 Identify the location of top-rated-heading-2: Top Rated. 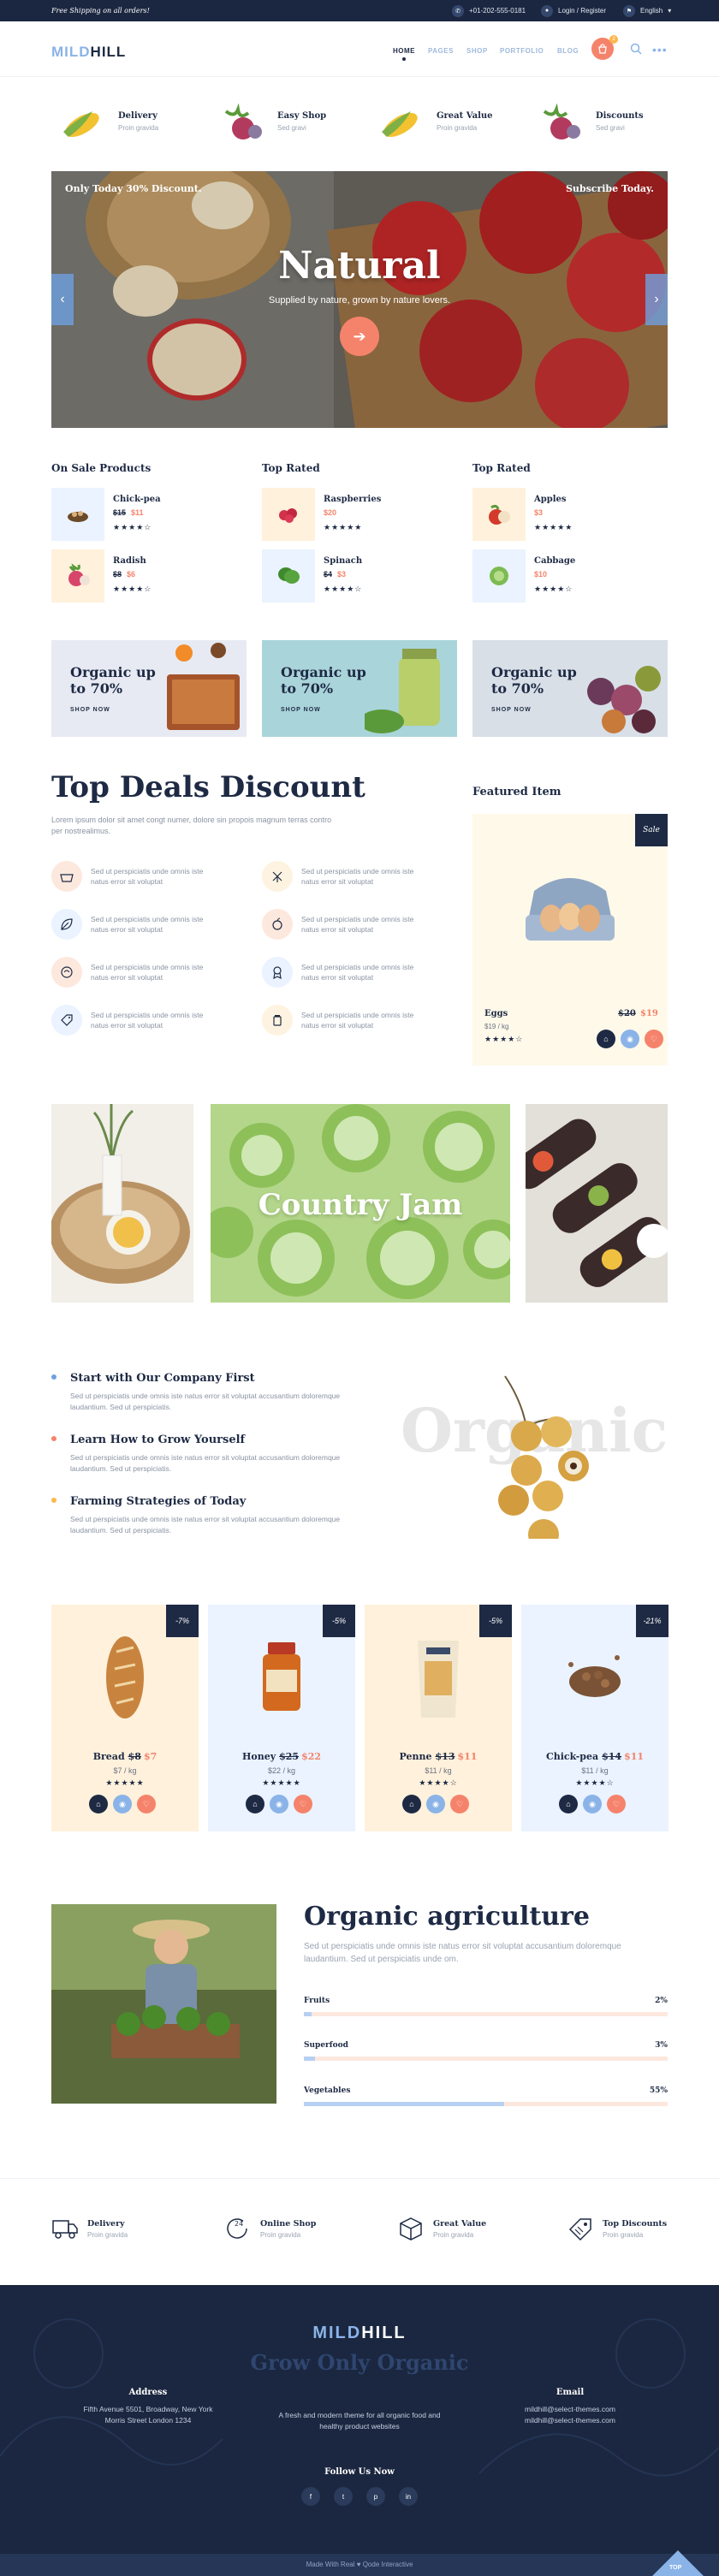
(501, 468).